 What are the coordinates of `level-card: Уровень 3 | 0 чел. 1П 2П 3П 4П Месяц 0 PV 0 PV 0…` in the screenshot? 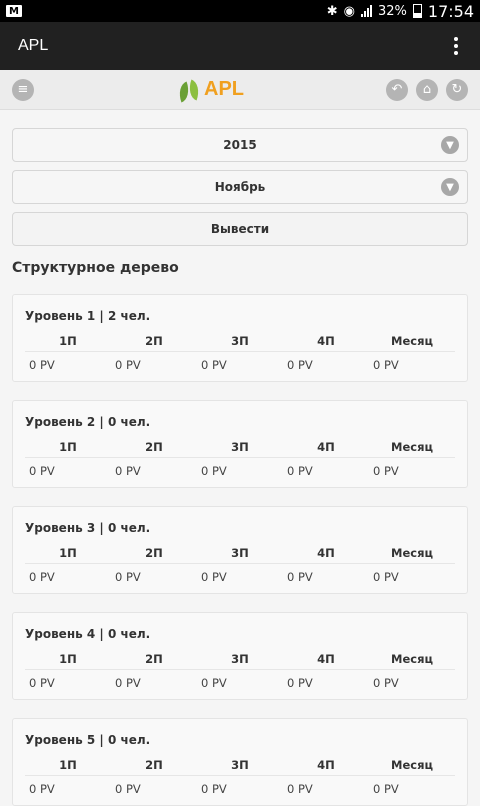 It's located at (240, 550).